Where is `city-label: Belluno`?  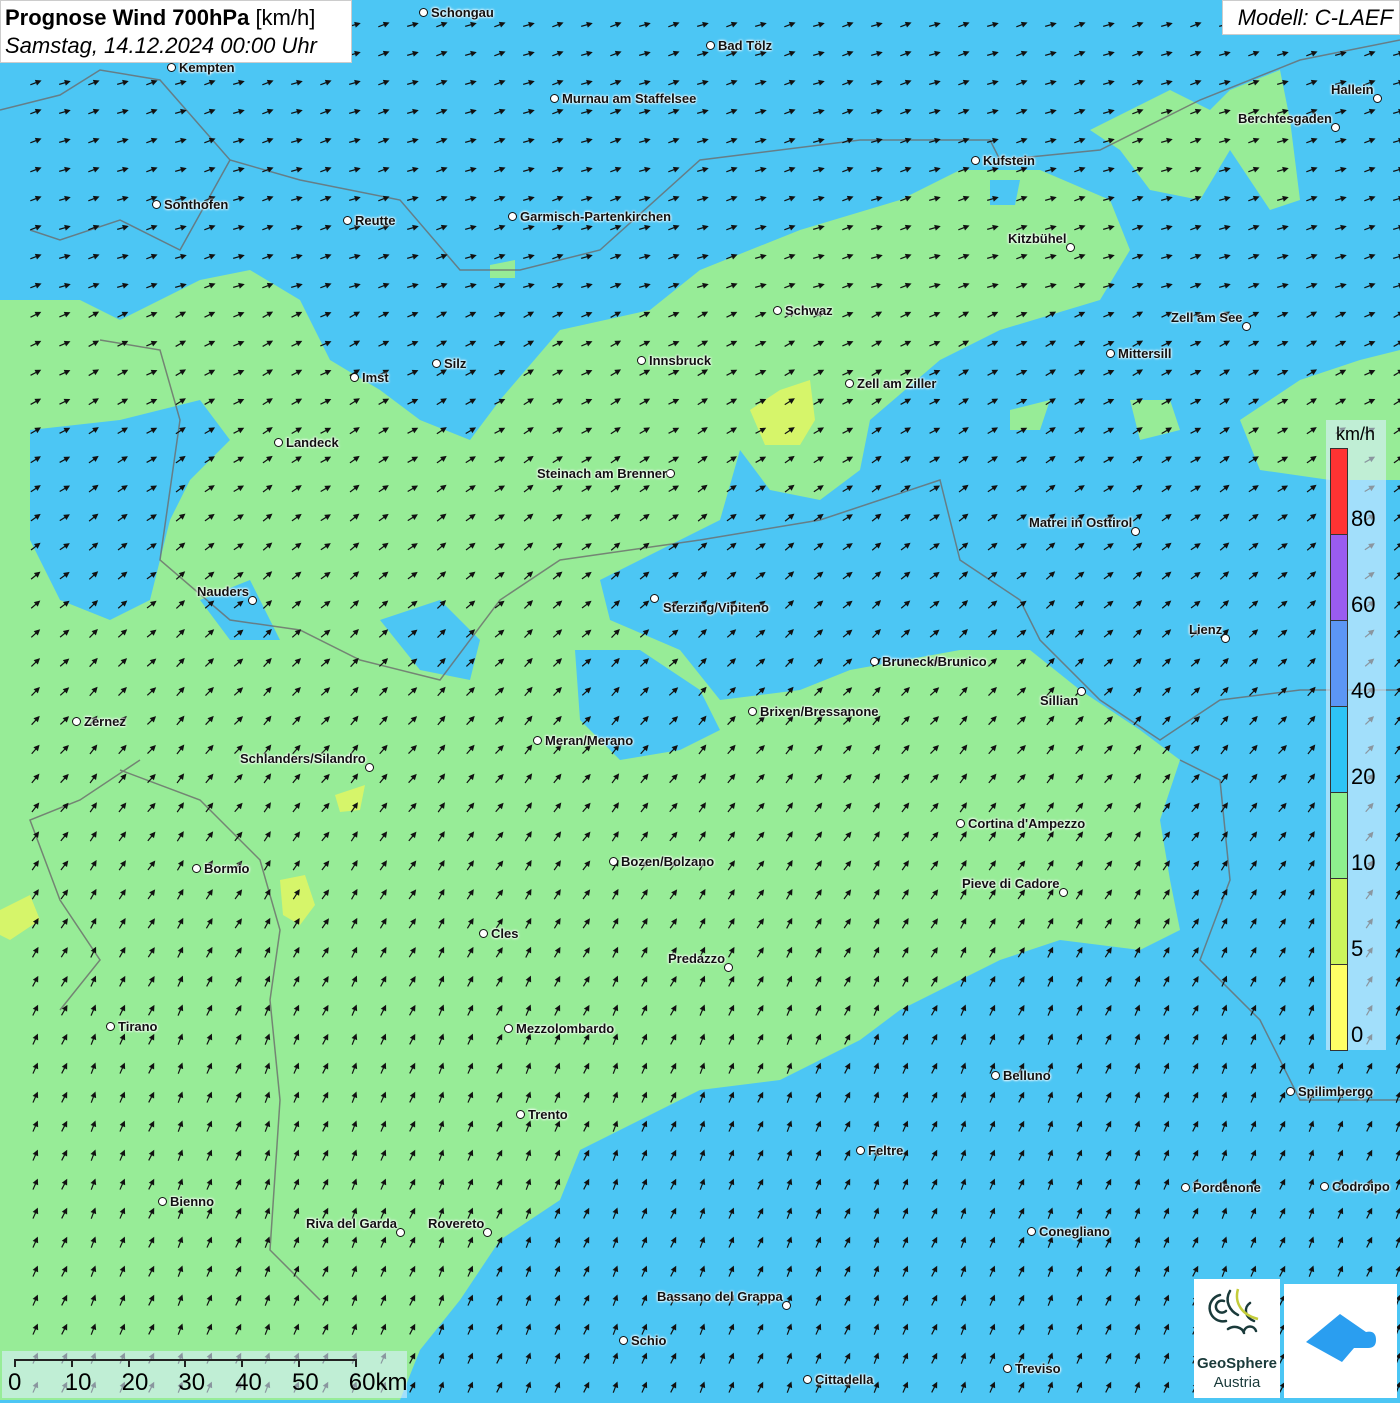
city-label: Belluno is located at coordinates (1027, 1075).